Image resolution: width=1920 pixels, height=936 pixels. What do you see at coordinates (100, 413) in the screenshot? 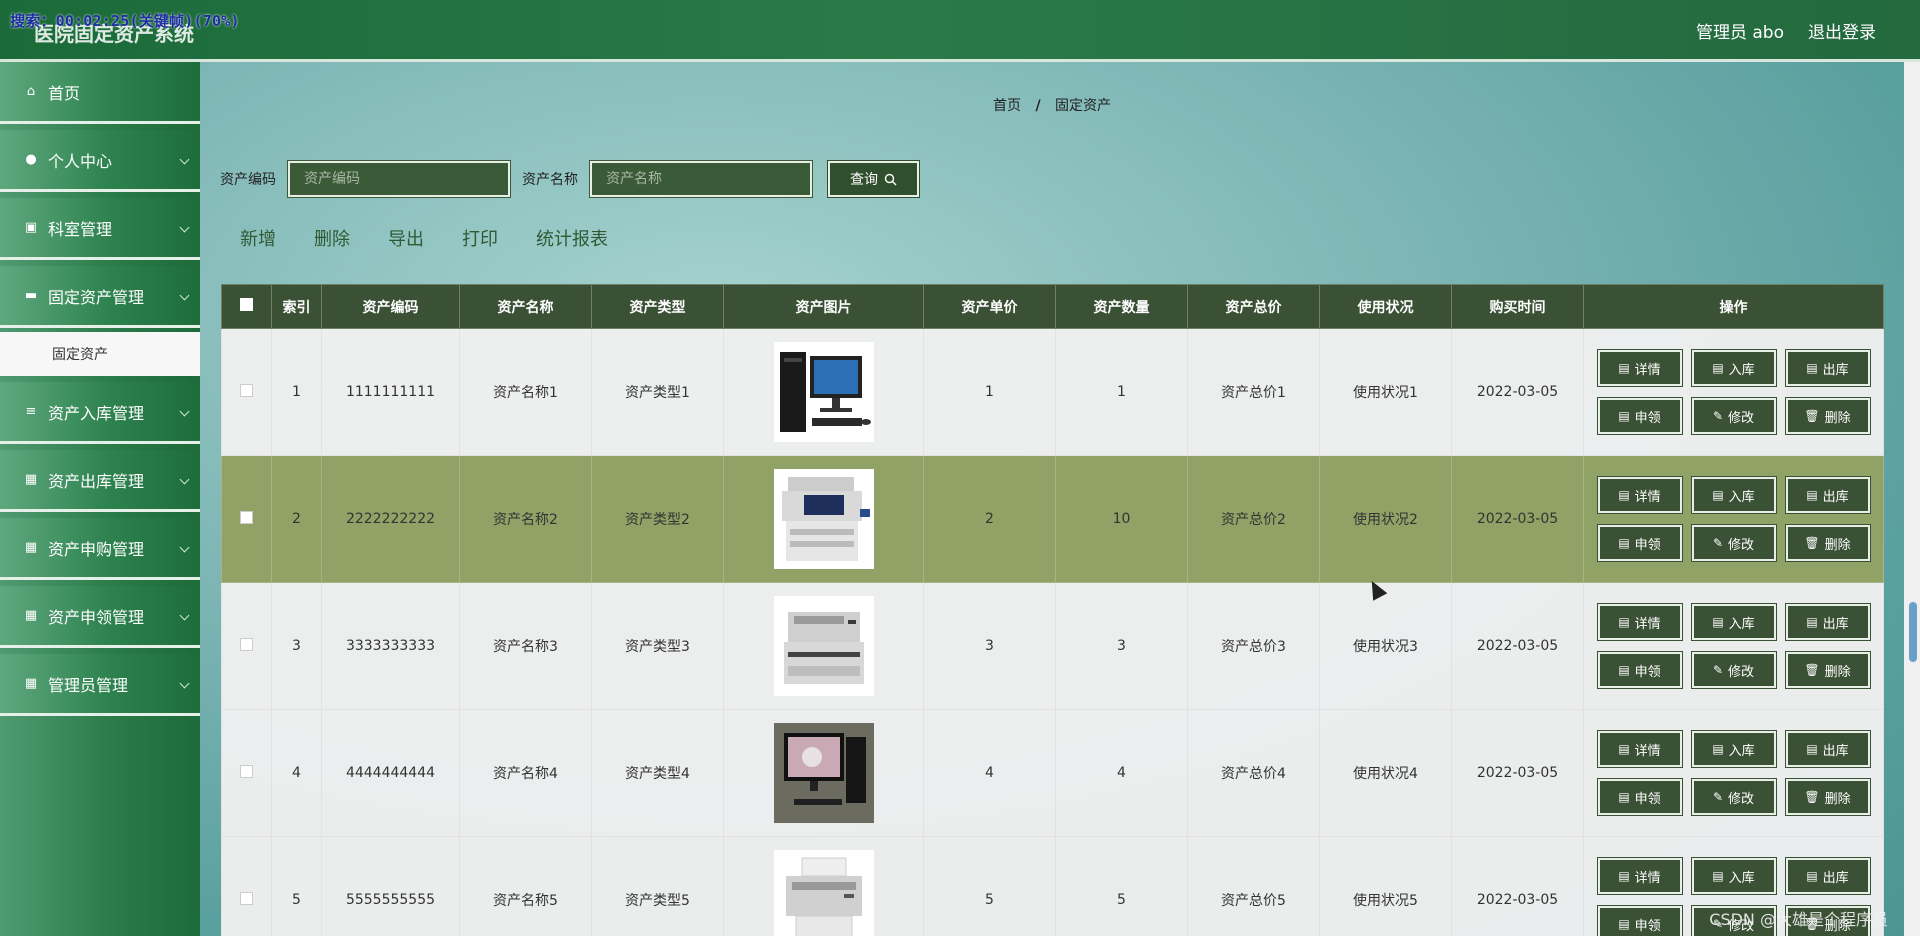
I see `sidebar-item-asset-inbound: ≡ 资产入库管理` at bounding box center [100, 413].